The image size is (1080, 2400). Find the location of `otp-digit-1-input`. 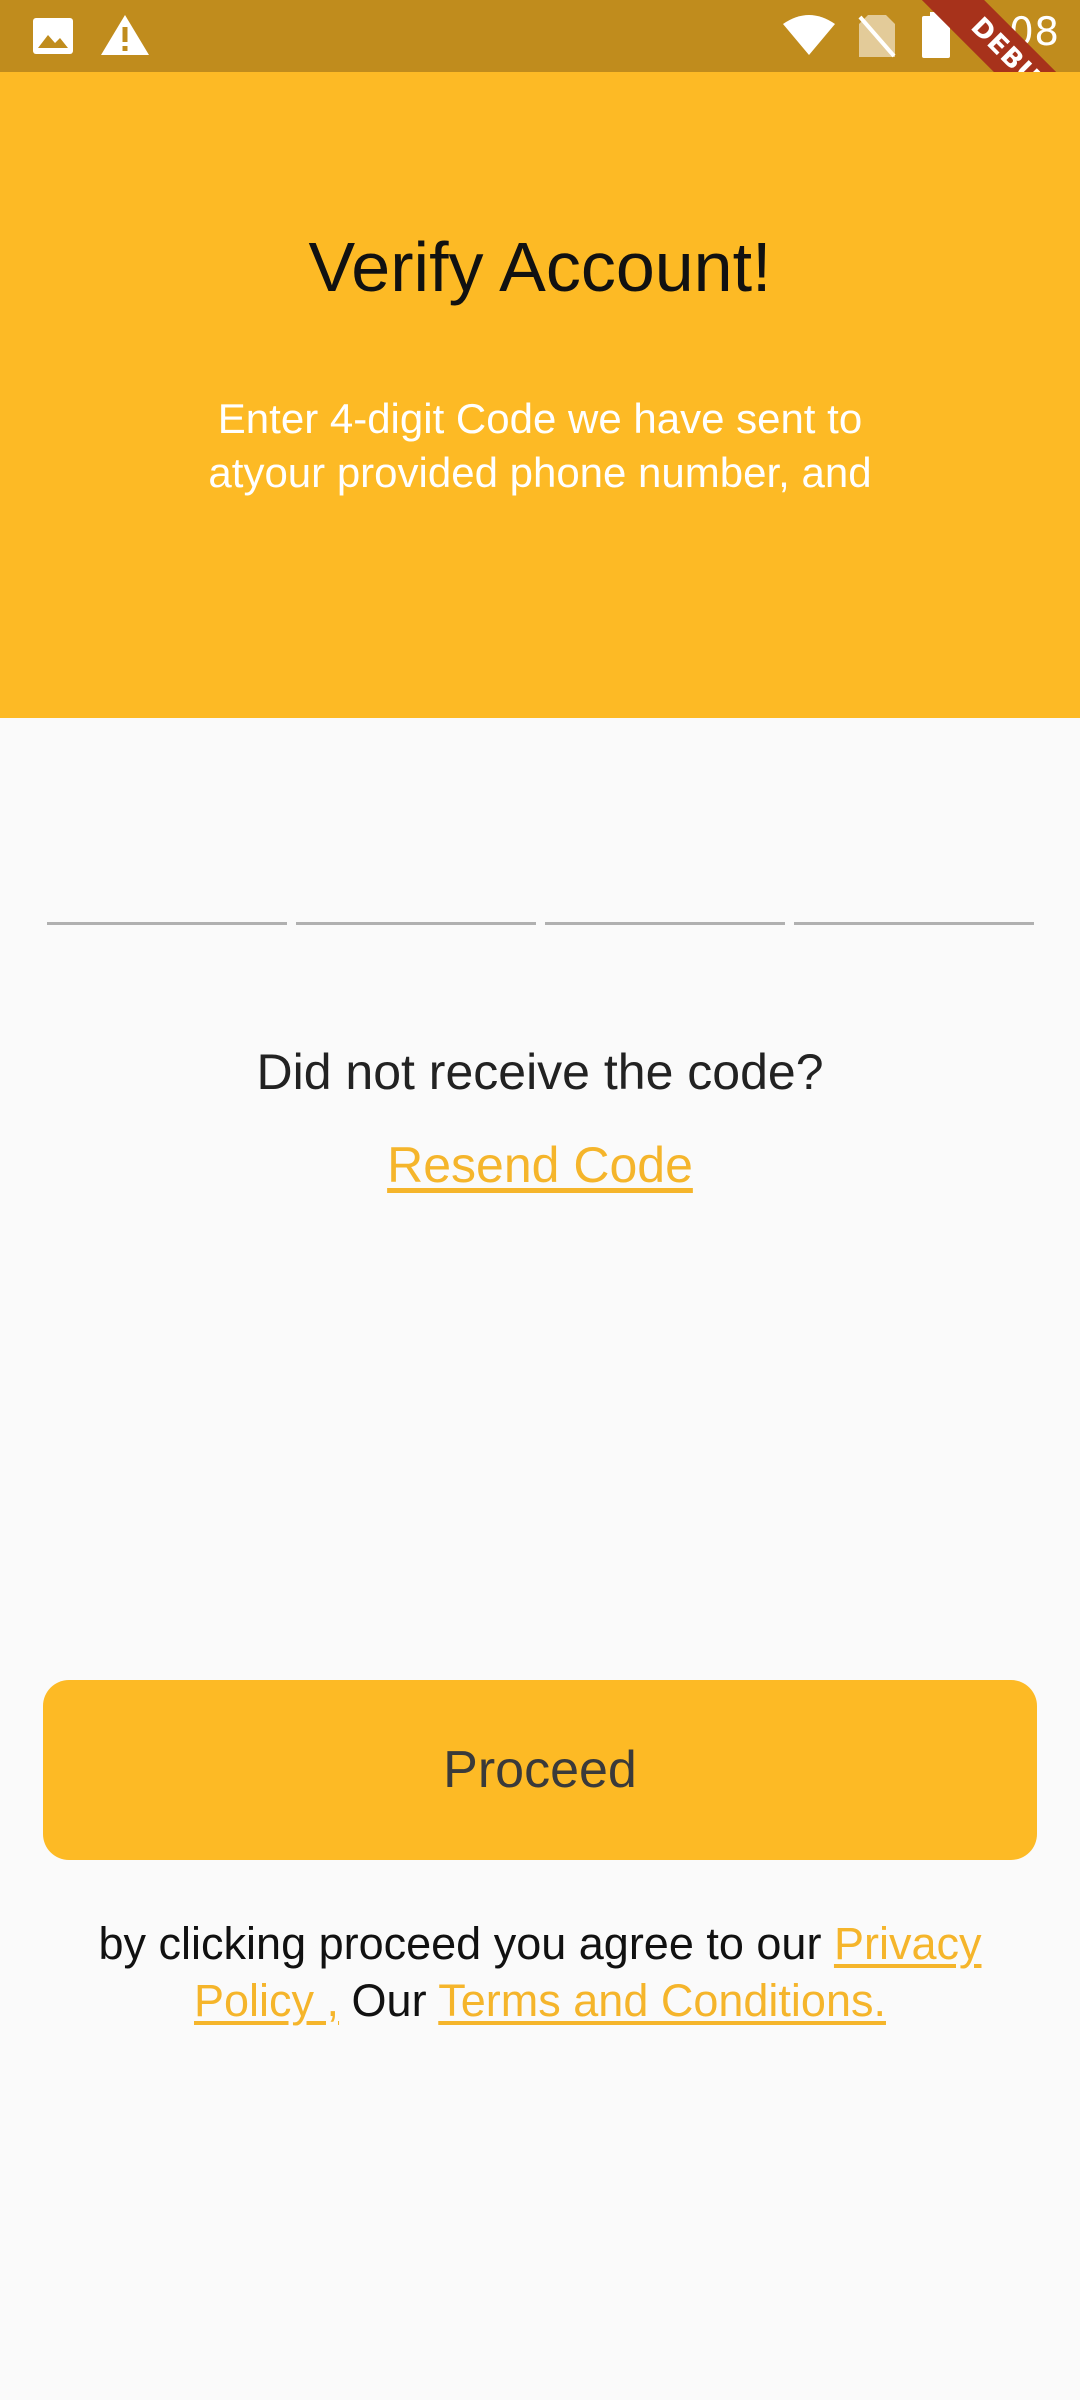

otp-digit-1-input is located at coordinates (167, 882).